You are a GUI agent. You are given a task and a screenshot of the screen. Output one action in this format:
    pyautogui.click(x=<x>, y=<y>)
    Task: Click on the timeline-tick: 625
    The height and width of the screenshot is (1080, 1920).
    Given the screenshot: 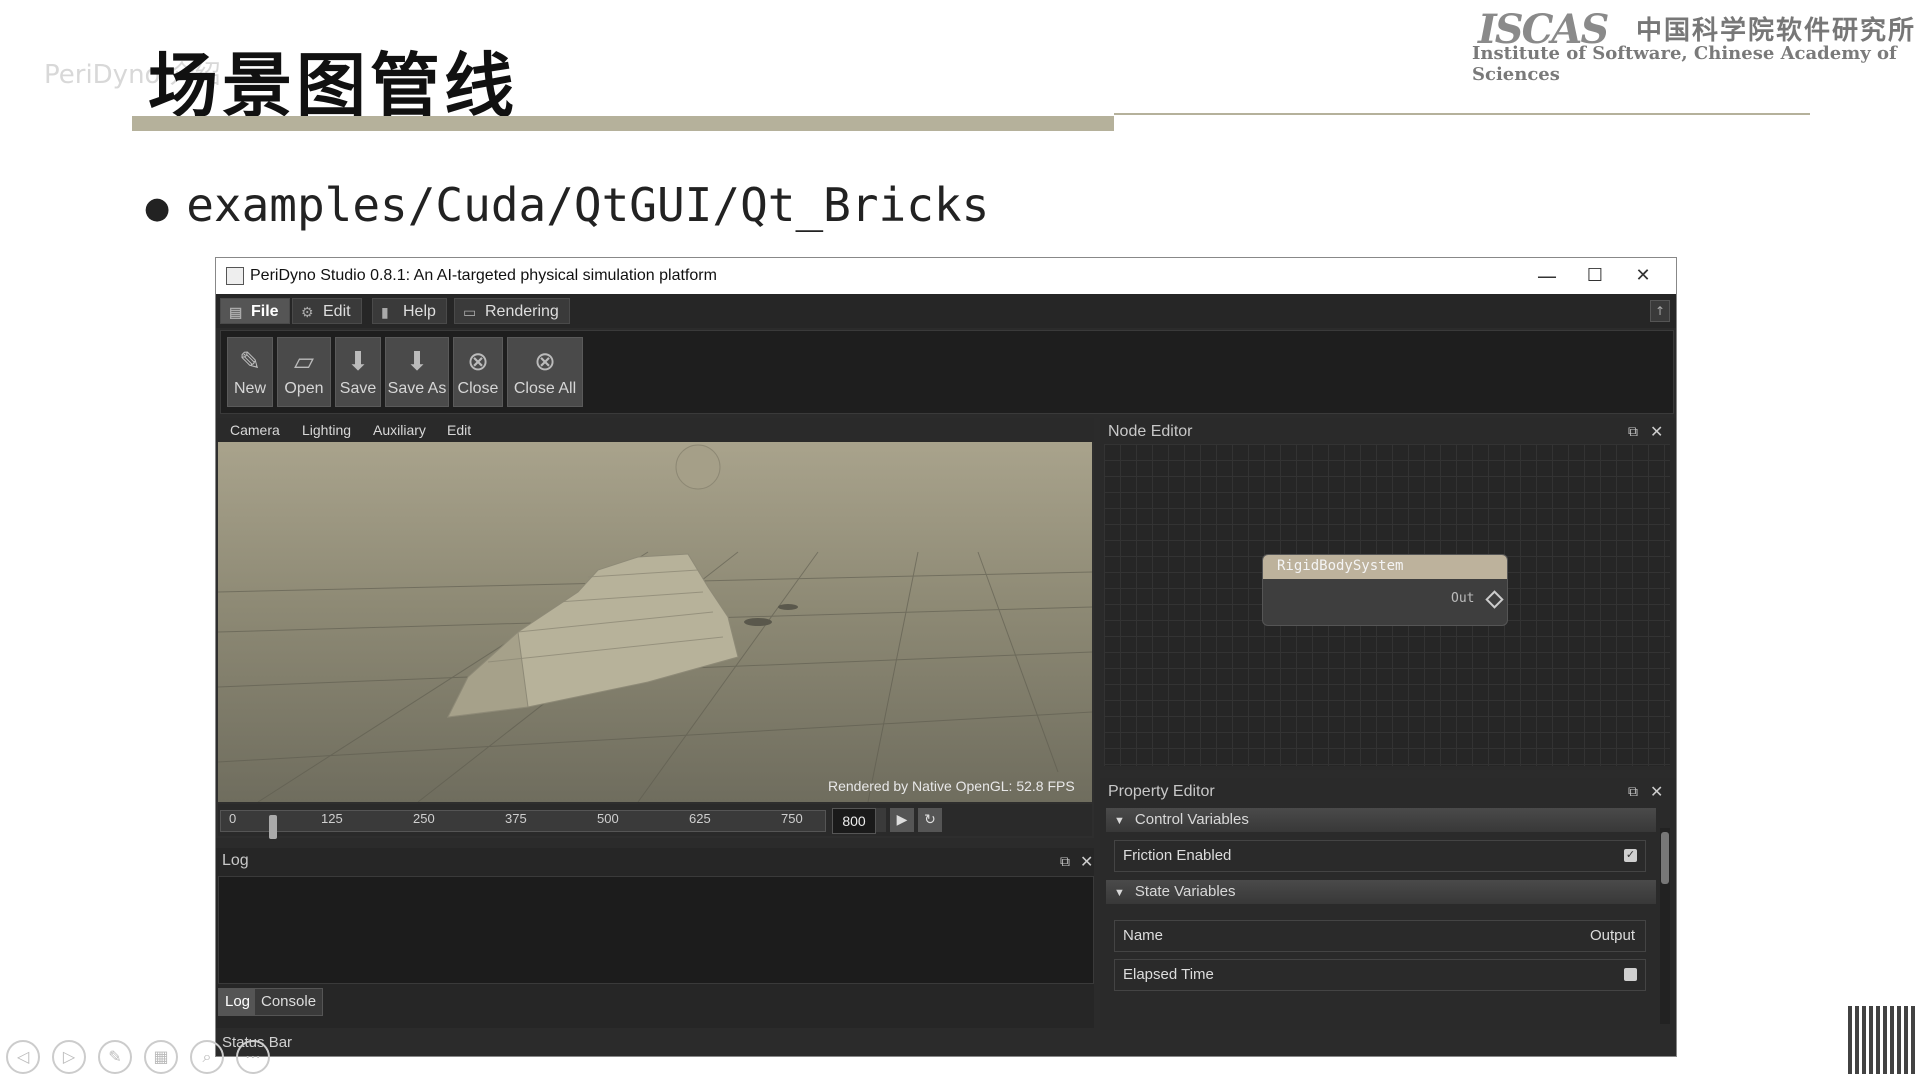 What is the action you would take?
    pyautogui.click(x=700, y=818)
    